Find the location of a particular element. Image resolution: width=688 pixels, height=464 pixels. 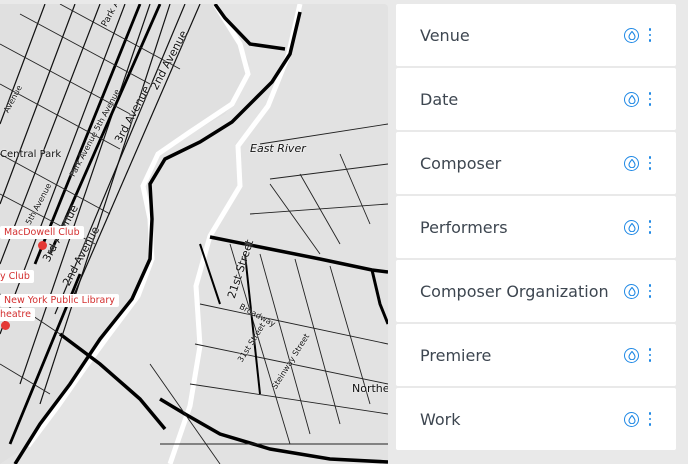

map-label-northern: Northe is located at coordinates (370, 388).